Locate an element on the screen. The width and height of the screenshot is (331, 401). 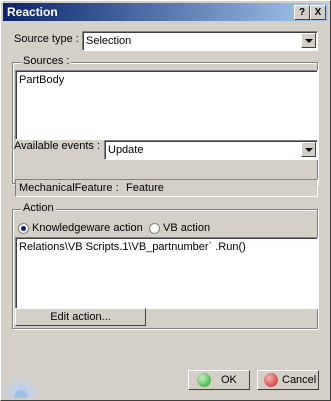
cancel-button: Cancel is located at coordinates (288, 380).